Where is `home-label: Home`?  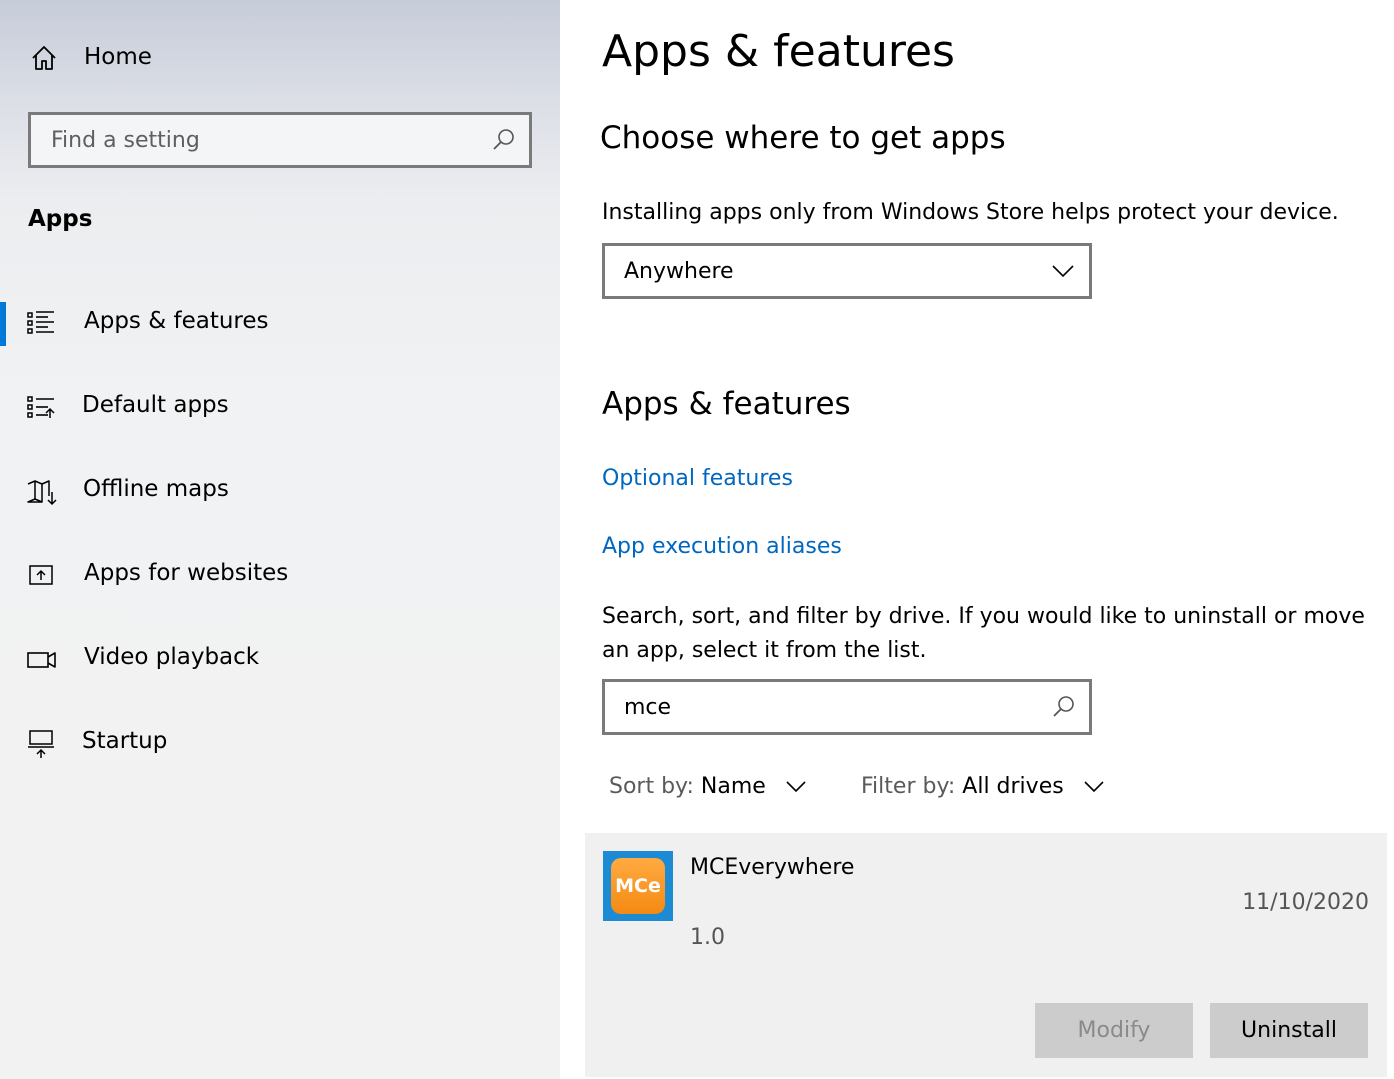 home-label: Home is located at coordinates (118, 57).